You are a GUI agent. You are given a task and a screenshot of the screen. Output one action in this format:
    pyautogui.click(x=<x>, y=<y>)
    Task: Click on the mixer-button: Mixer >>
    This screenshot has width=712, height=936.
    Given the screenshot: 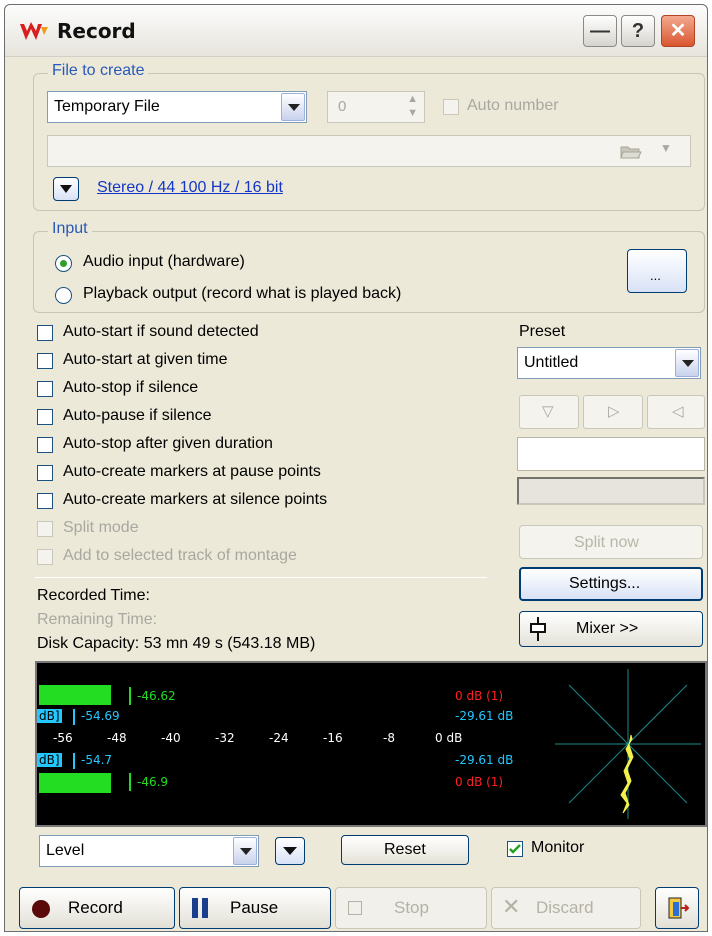 What is the action you would take?
    pyautogui.click(x=611, y=629)
    